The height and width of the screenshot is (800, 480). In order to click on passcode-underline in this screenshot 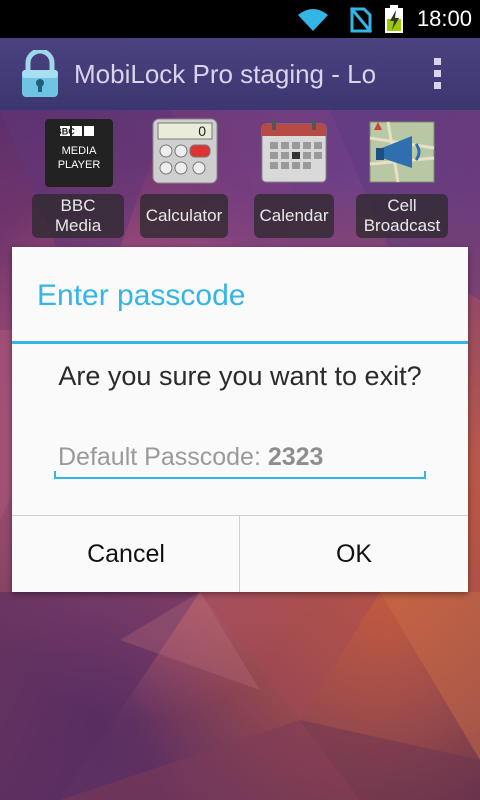, I will do `click(240, 478)`.